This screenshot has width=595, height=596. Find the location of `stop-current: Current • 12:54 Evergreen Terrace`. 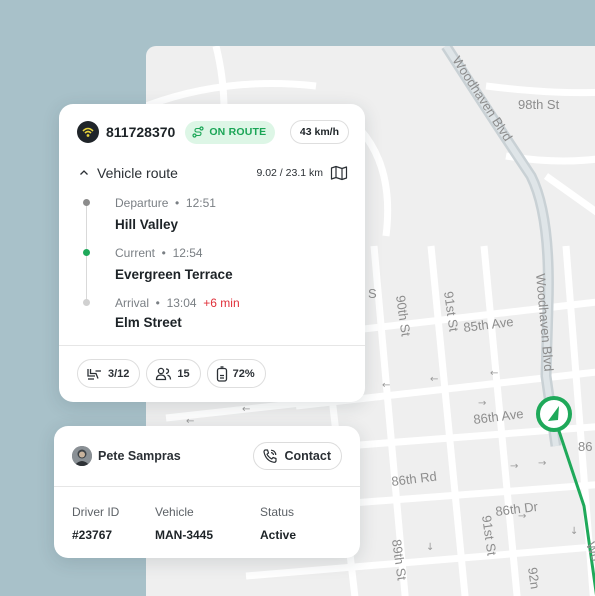

stop-current: Current • 12:54 Evergreen Terrace is located at coordinates (174, 264).